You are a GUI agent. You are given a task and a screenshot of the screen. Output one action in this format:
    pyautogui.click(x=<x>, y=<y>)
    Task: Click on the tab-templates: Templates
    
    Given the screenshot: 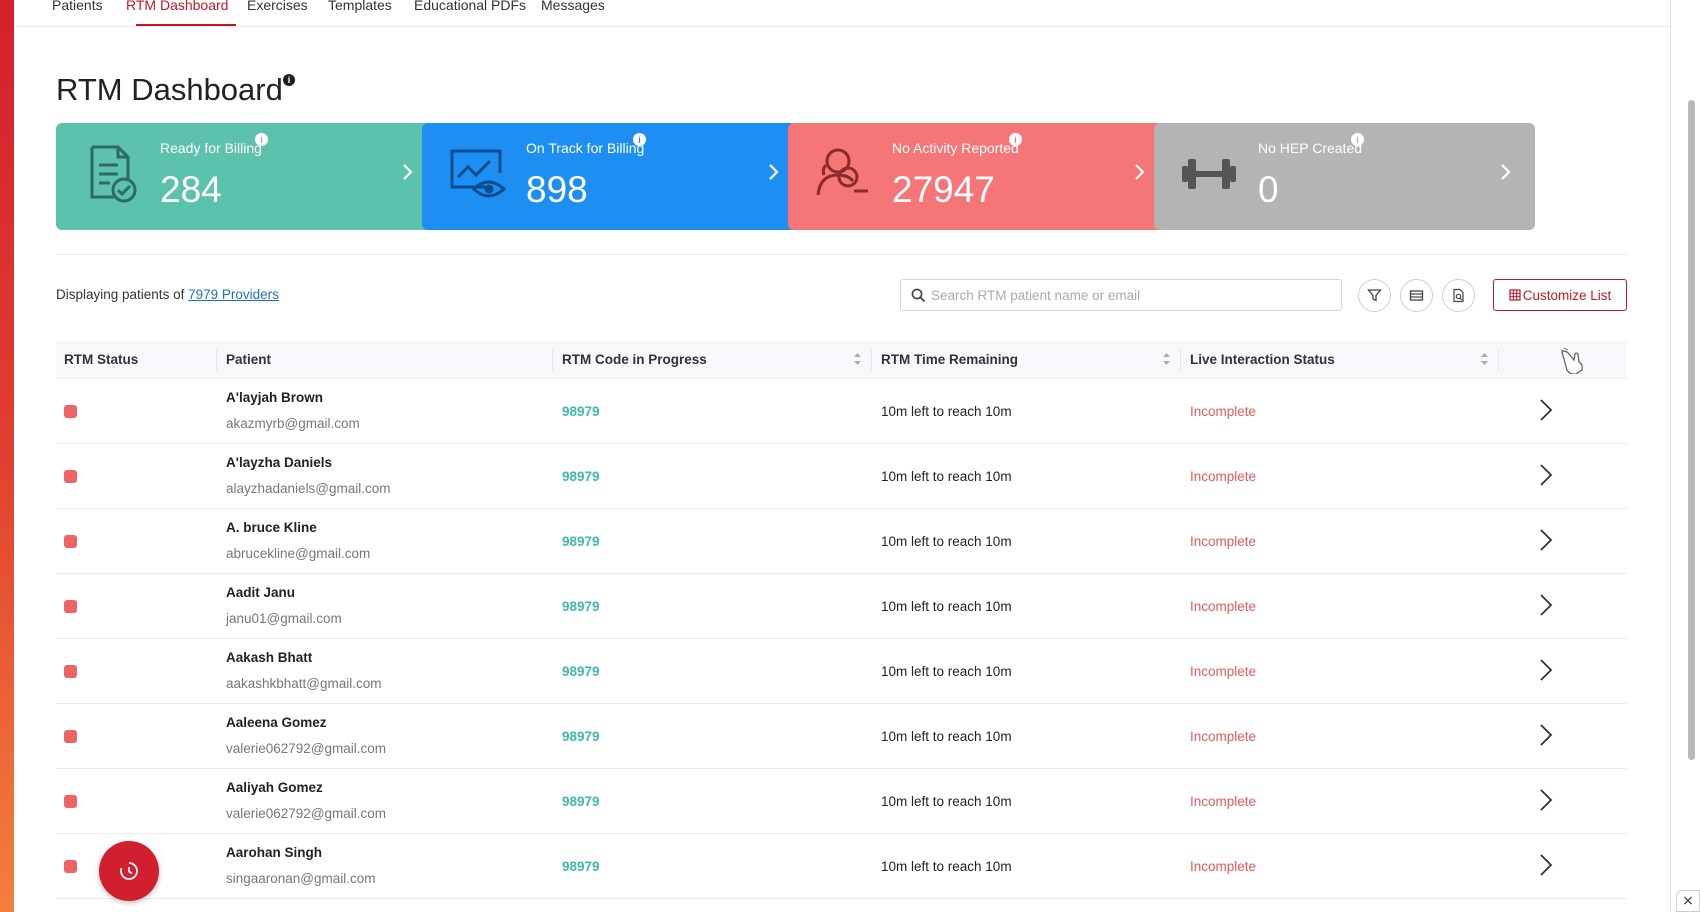 What is the action you would take?
    pyautogui.click(x=360, y=6)
    